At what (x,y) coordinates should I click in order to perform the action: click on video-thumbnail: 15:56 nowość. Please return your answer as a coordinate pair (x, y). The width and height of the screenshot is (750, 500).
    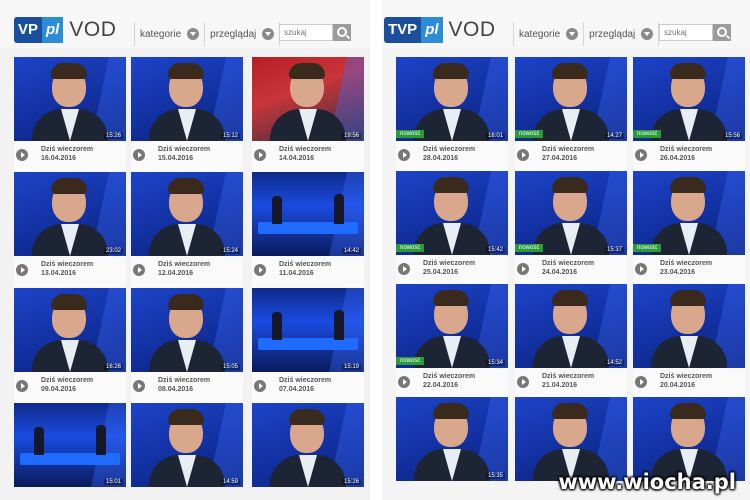
    Looking at the image, I should click on (689, 99).